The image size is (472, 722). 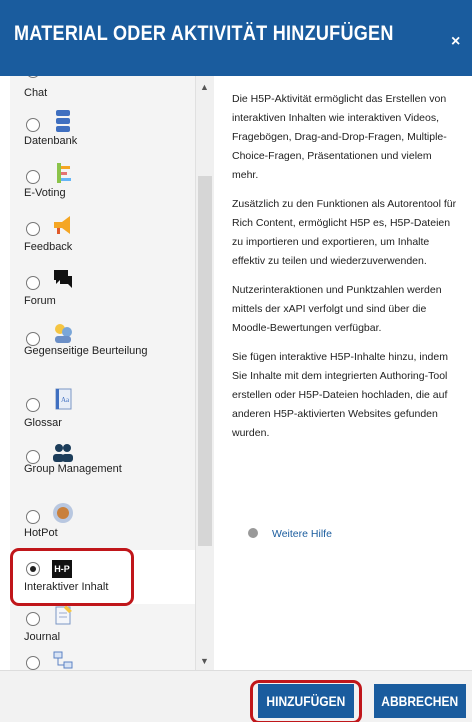 I want to click on module-label-journal: Journal, so click(x=42, y=637).